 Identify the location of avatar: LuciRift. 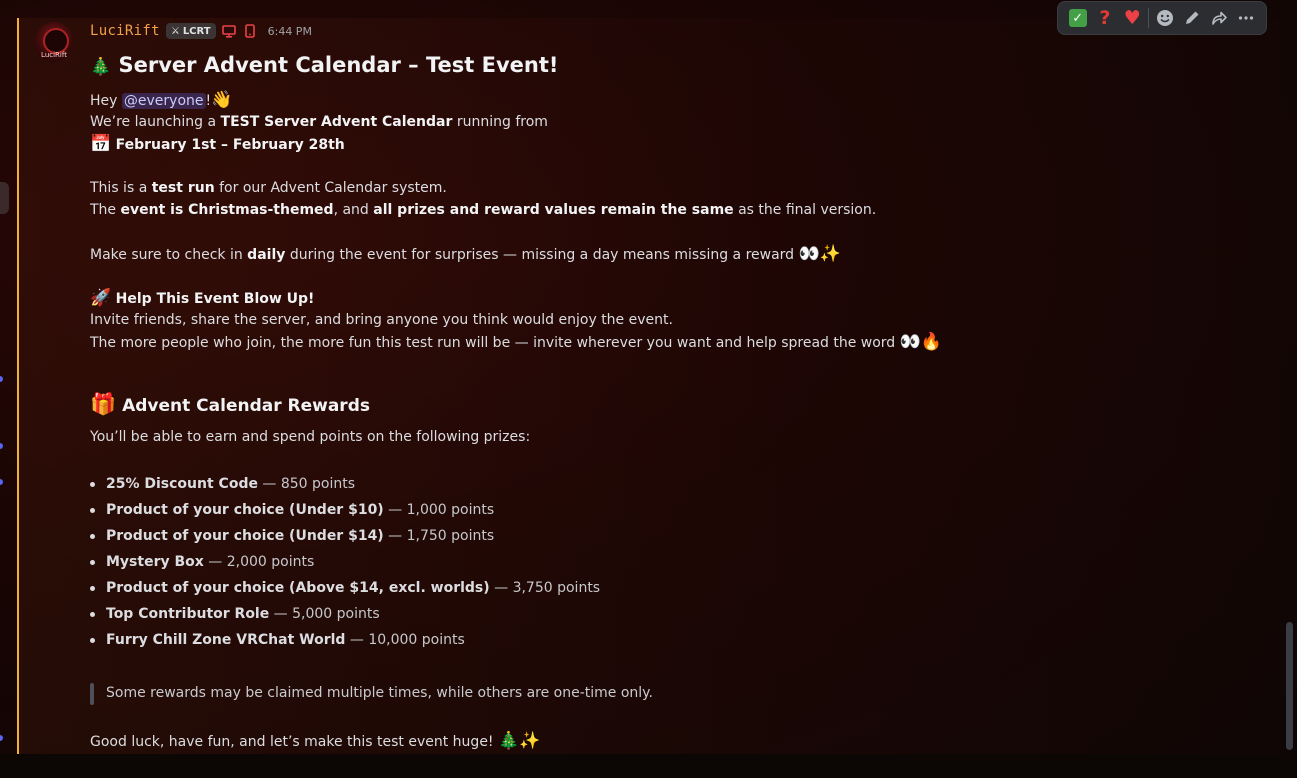
(54, 42).